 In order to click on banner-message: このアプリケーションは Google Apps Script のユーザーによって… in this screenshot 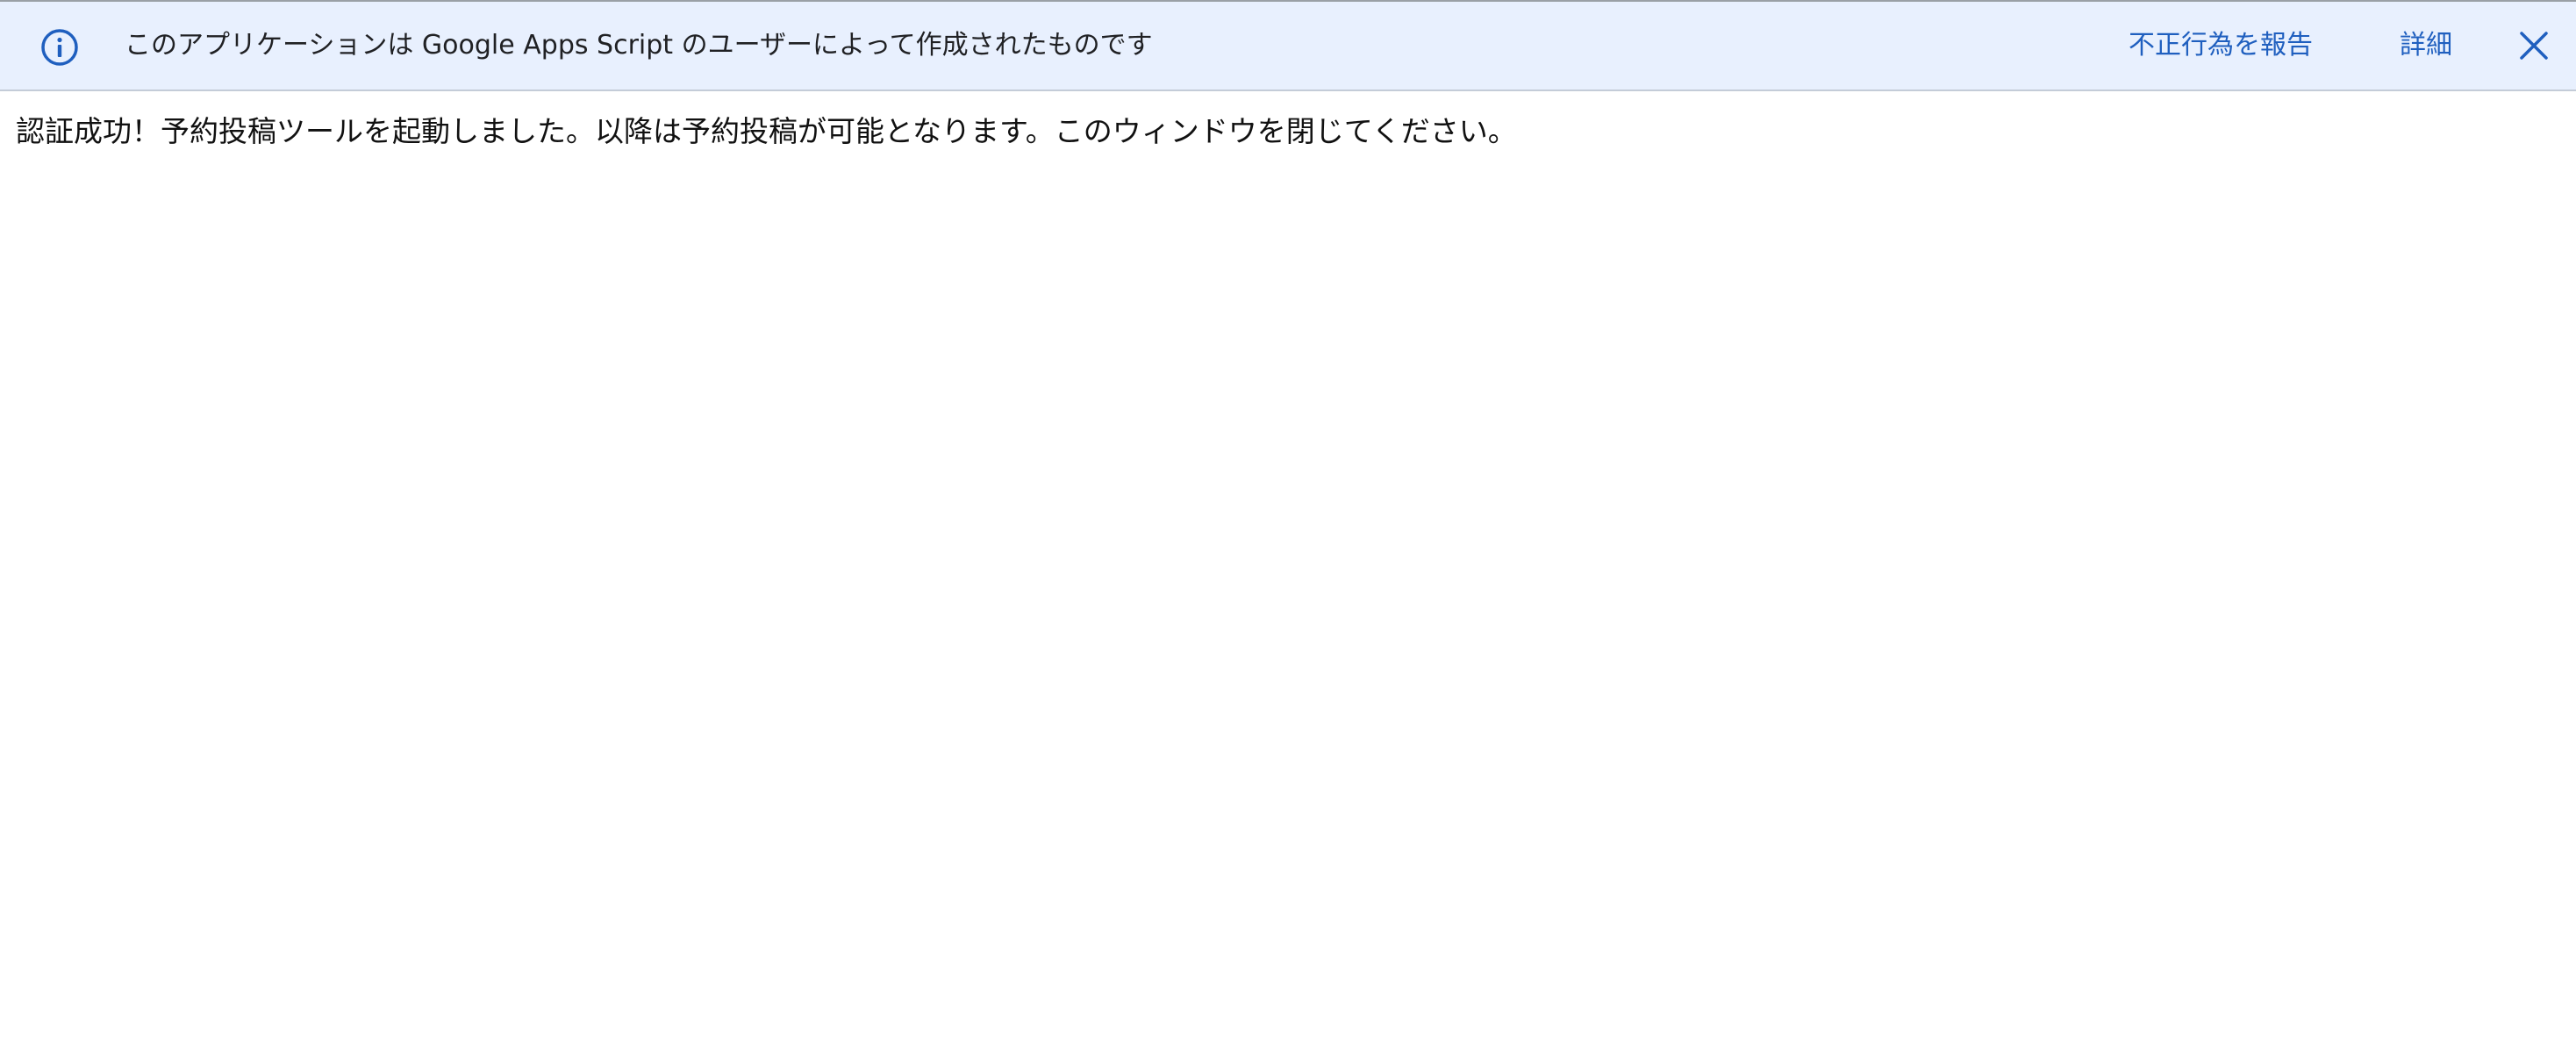, I will do `click(639, 45)`.